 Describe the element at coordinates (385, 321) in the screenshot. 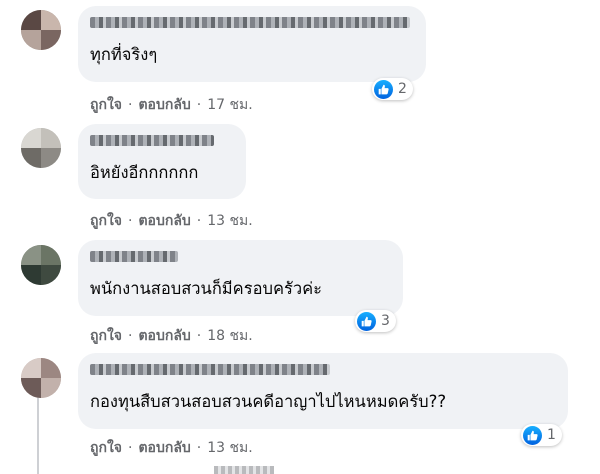

I see `reaction-count: 3` at that location.